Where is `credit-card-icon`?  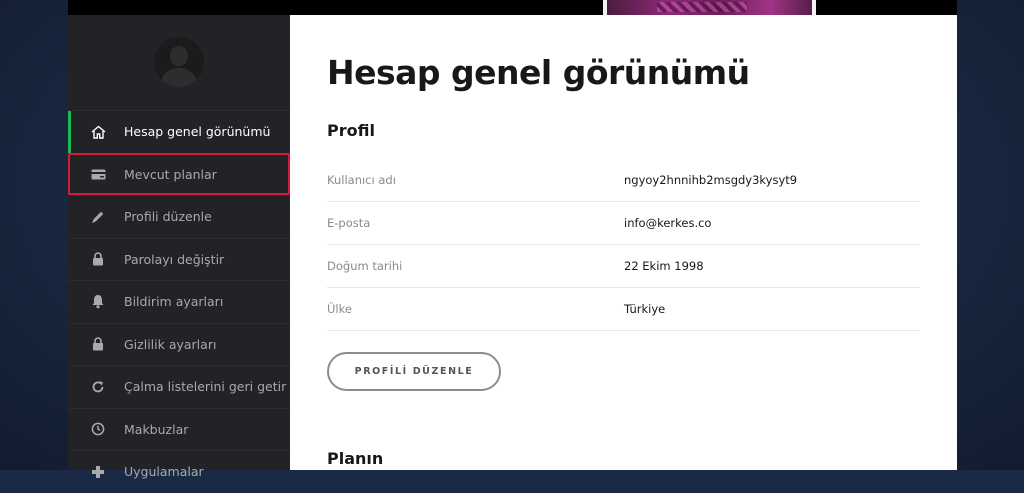 credit-card-icon is located at coordinates (98, 174).